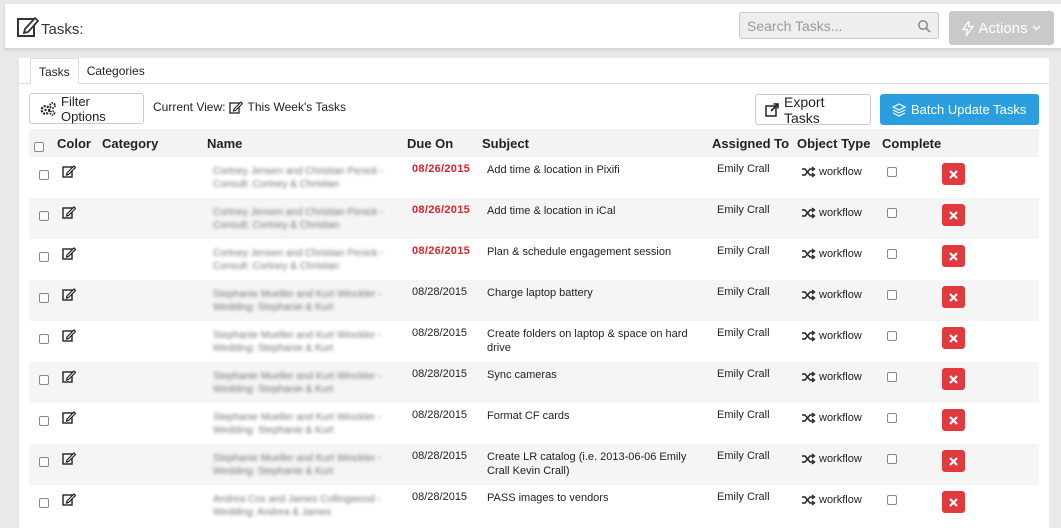 Image resolution: width=1061 pixels, height=528 pixels. Describe the element at coordinates (116, 71) in the screenshot. I see `tab-categories: Categories` at that location.